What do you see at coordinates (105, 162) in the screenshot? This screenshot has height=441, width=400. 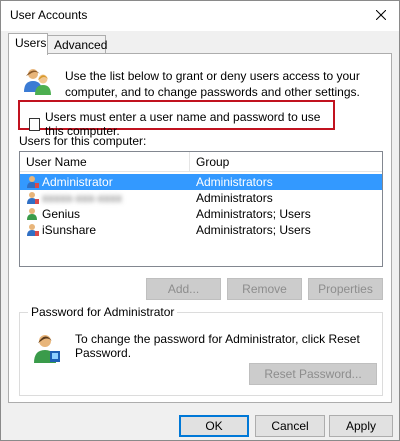 I see `column-user-name: User Name` at bounding box center [105, 162].